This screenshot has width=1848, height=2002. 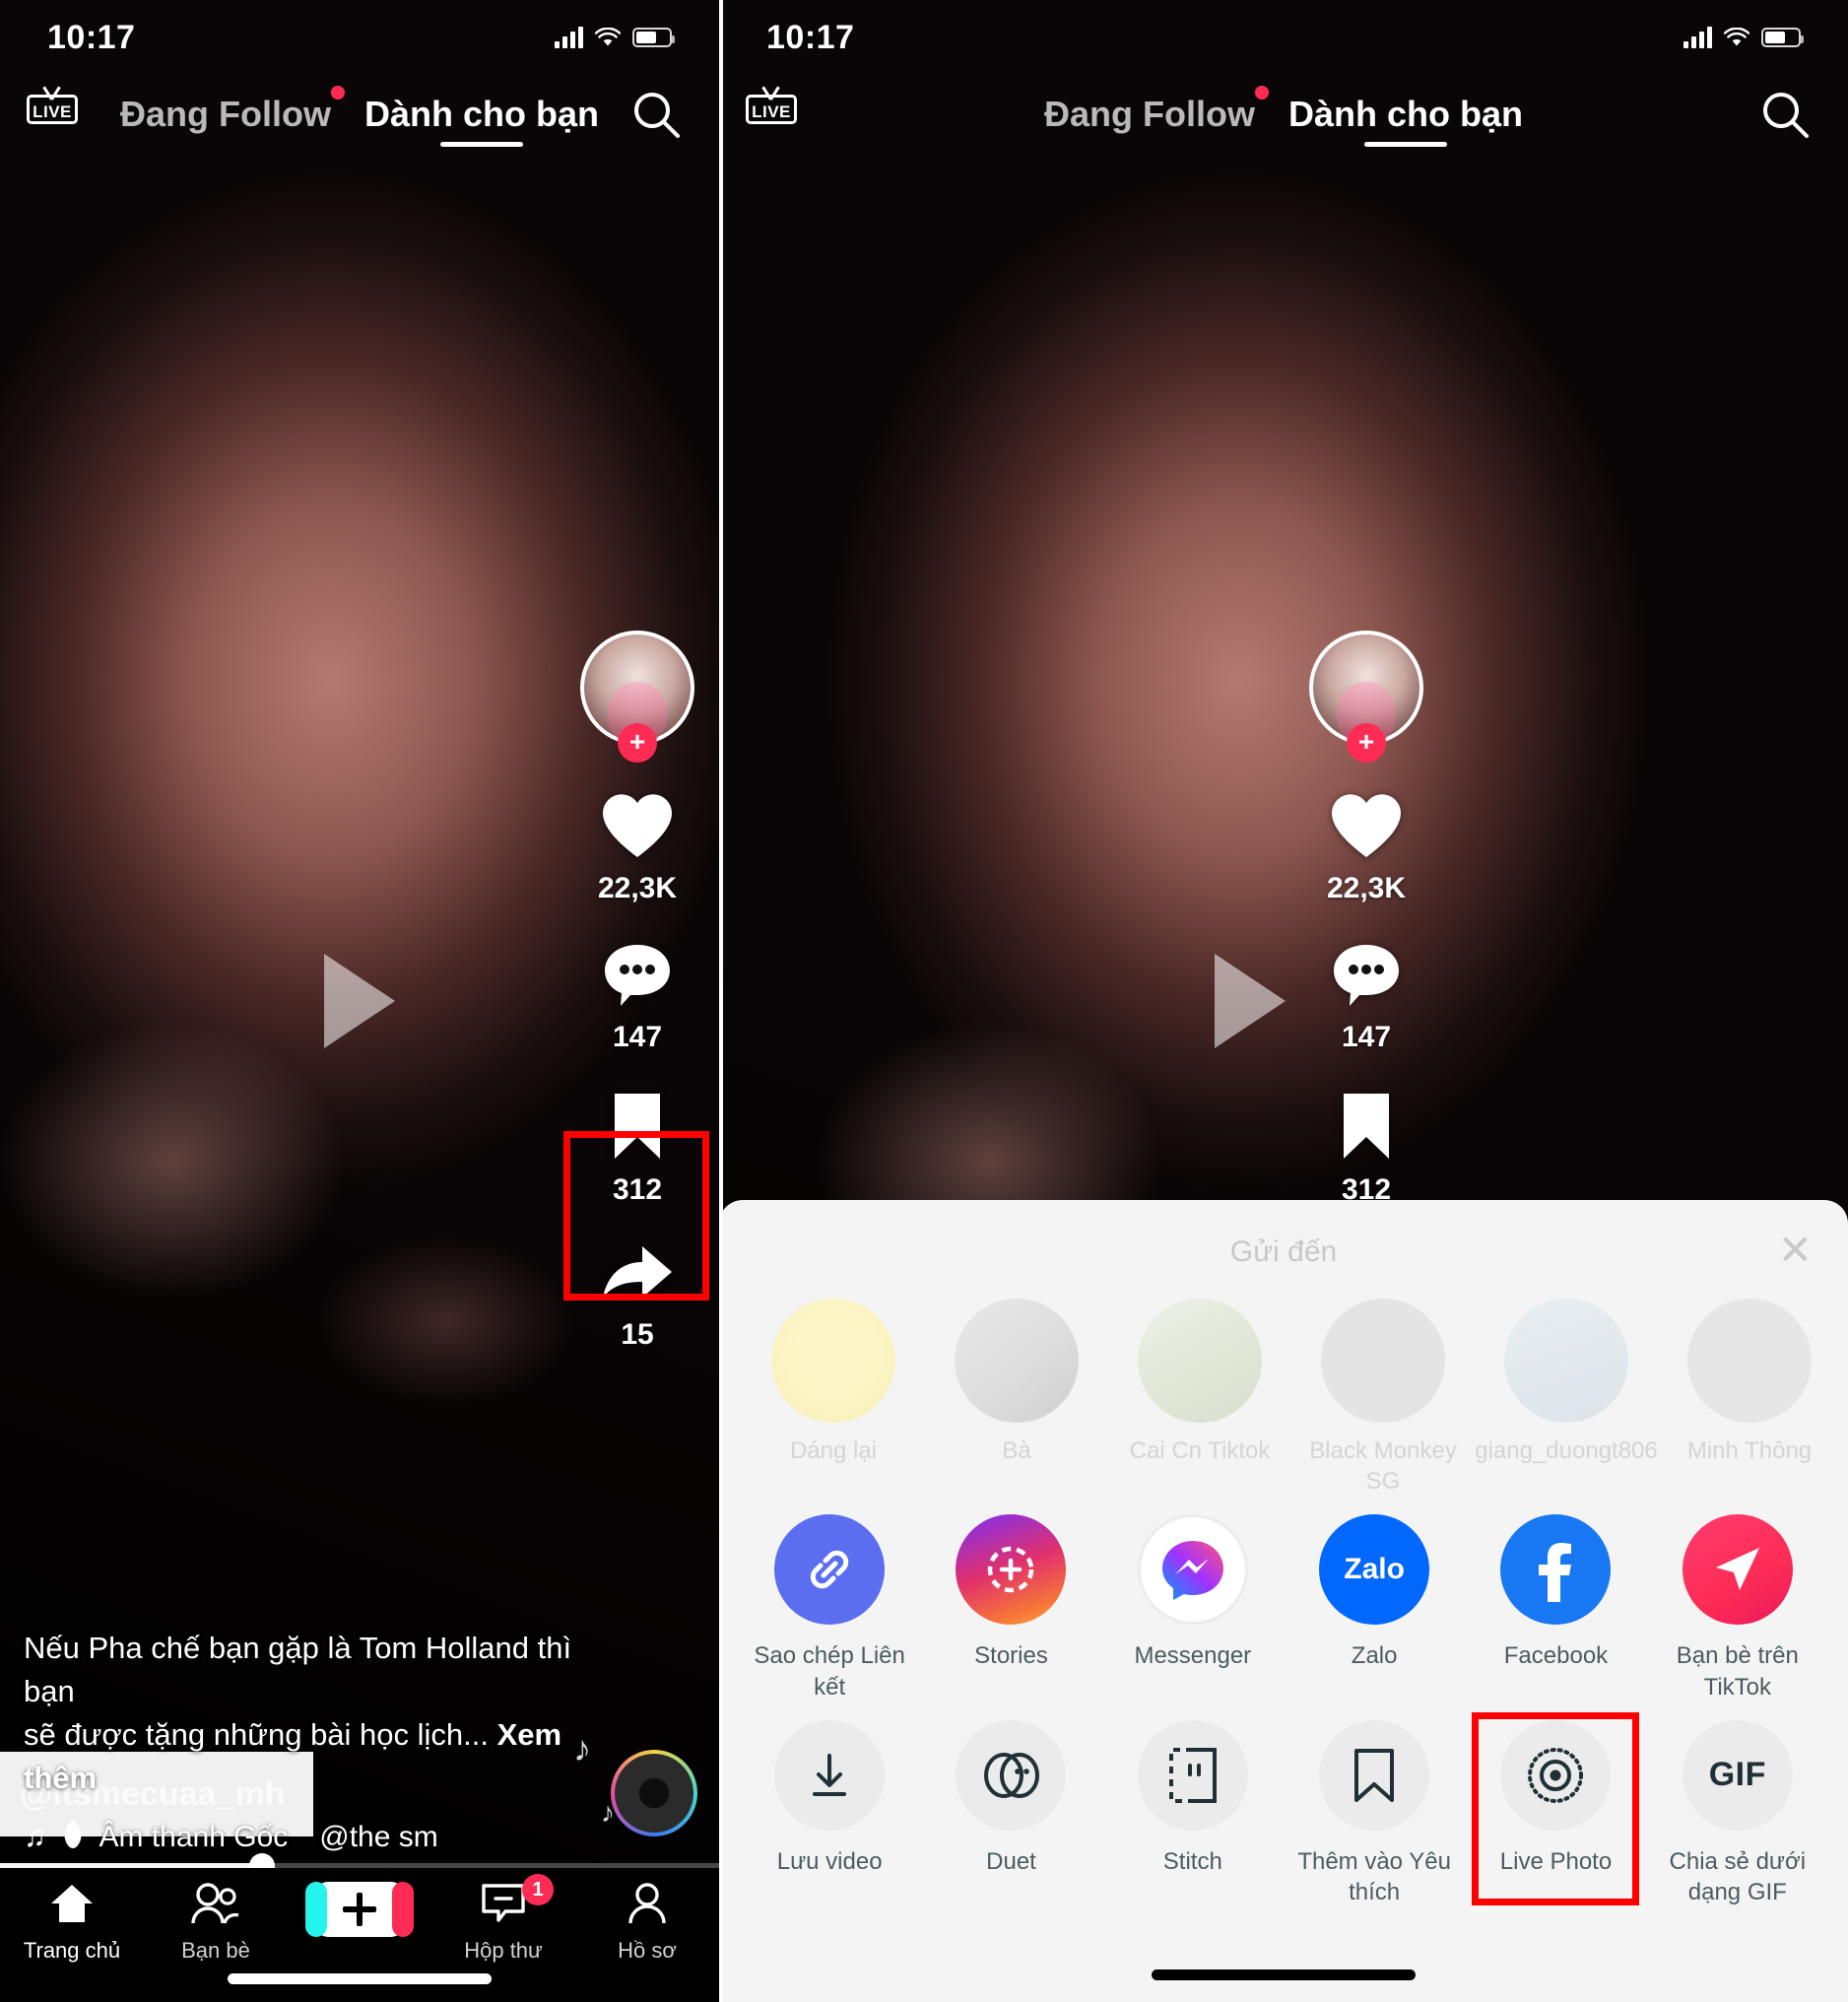 I want to click on share-action-share-gif: GIF Chia sẻ dưới dạng GIF, so click(x=1737, y=1813).